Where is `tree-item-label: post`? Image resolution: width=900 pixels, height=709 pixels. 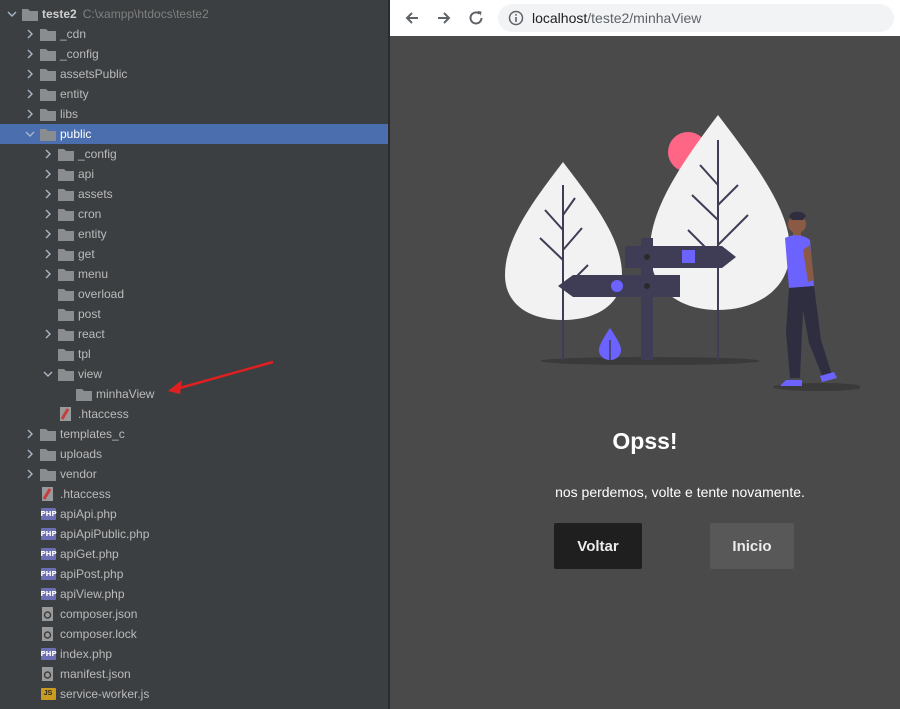
tree-item-label: post is located at coordinates (89, 314).